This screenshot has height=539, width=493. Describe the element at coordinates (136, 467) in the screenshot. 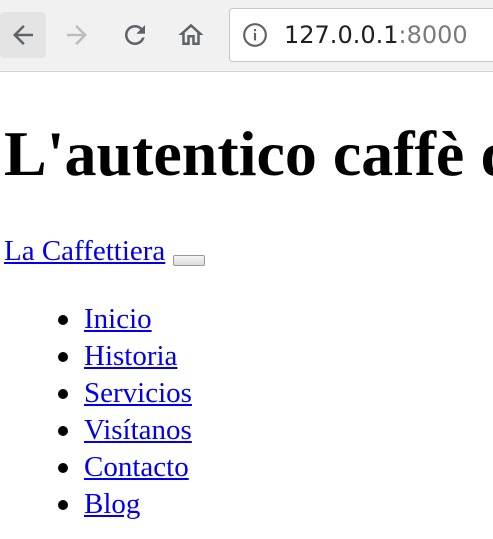

I see `nav-link-contacto: Contacto` at that location.